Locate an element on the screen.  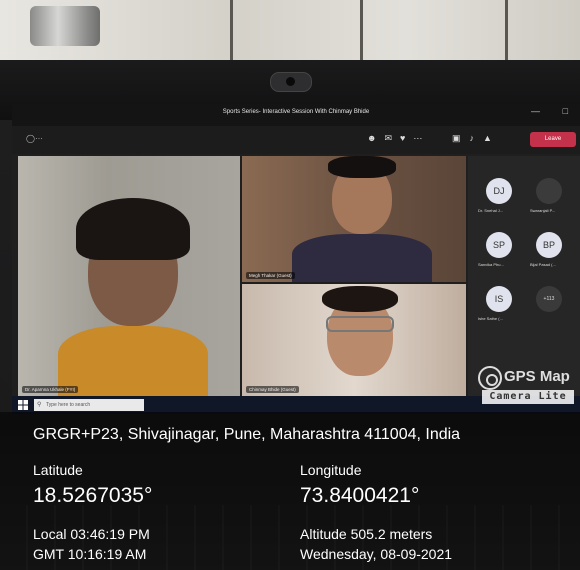
meeting-timer-icon: ◯··· is located at coordinates (34, 138).